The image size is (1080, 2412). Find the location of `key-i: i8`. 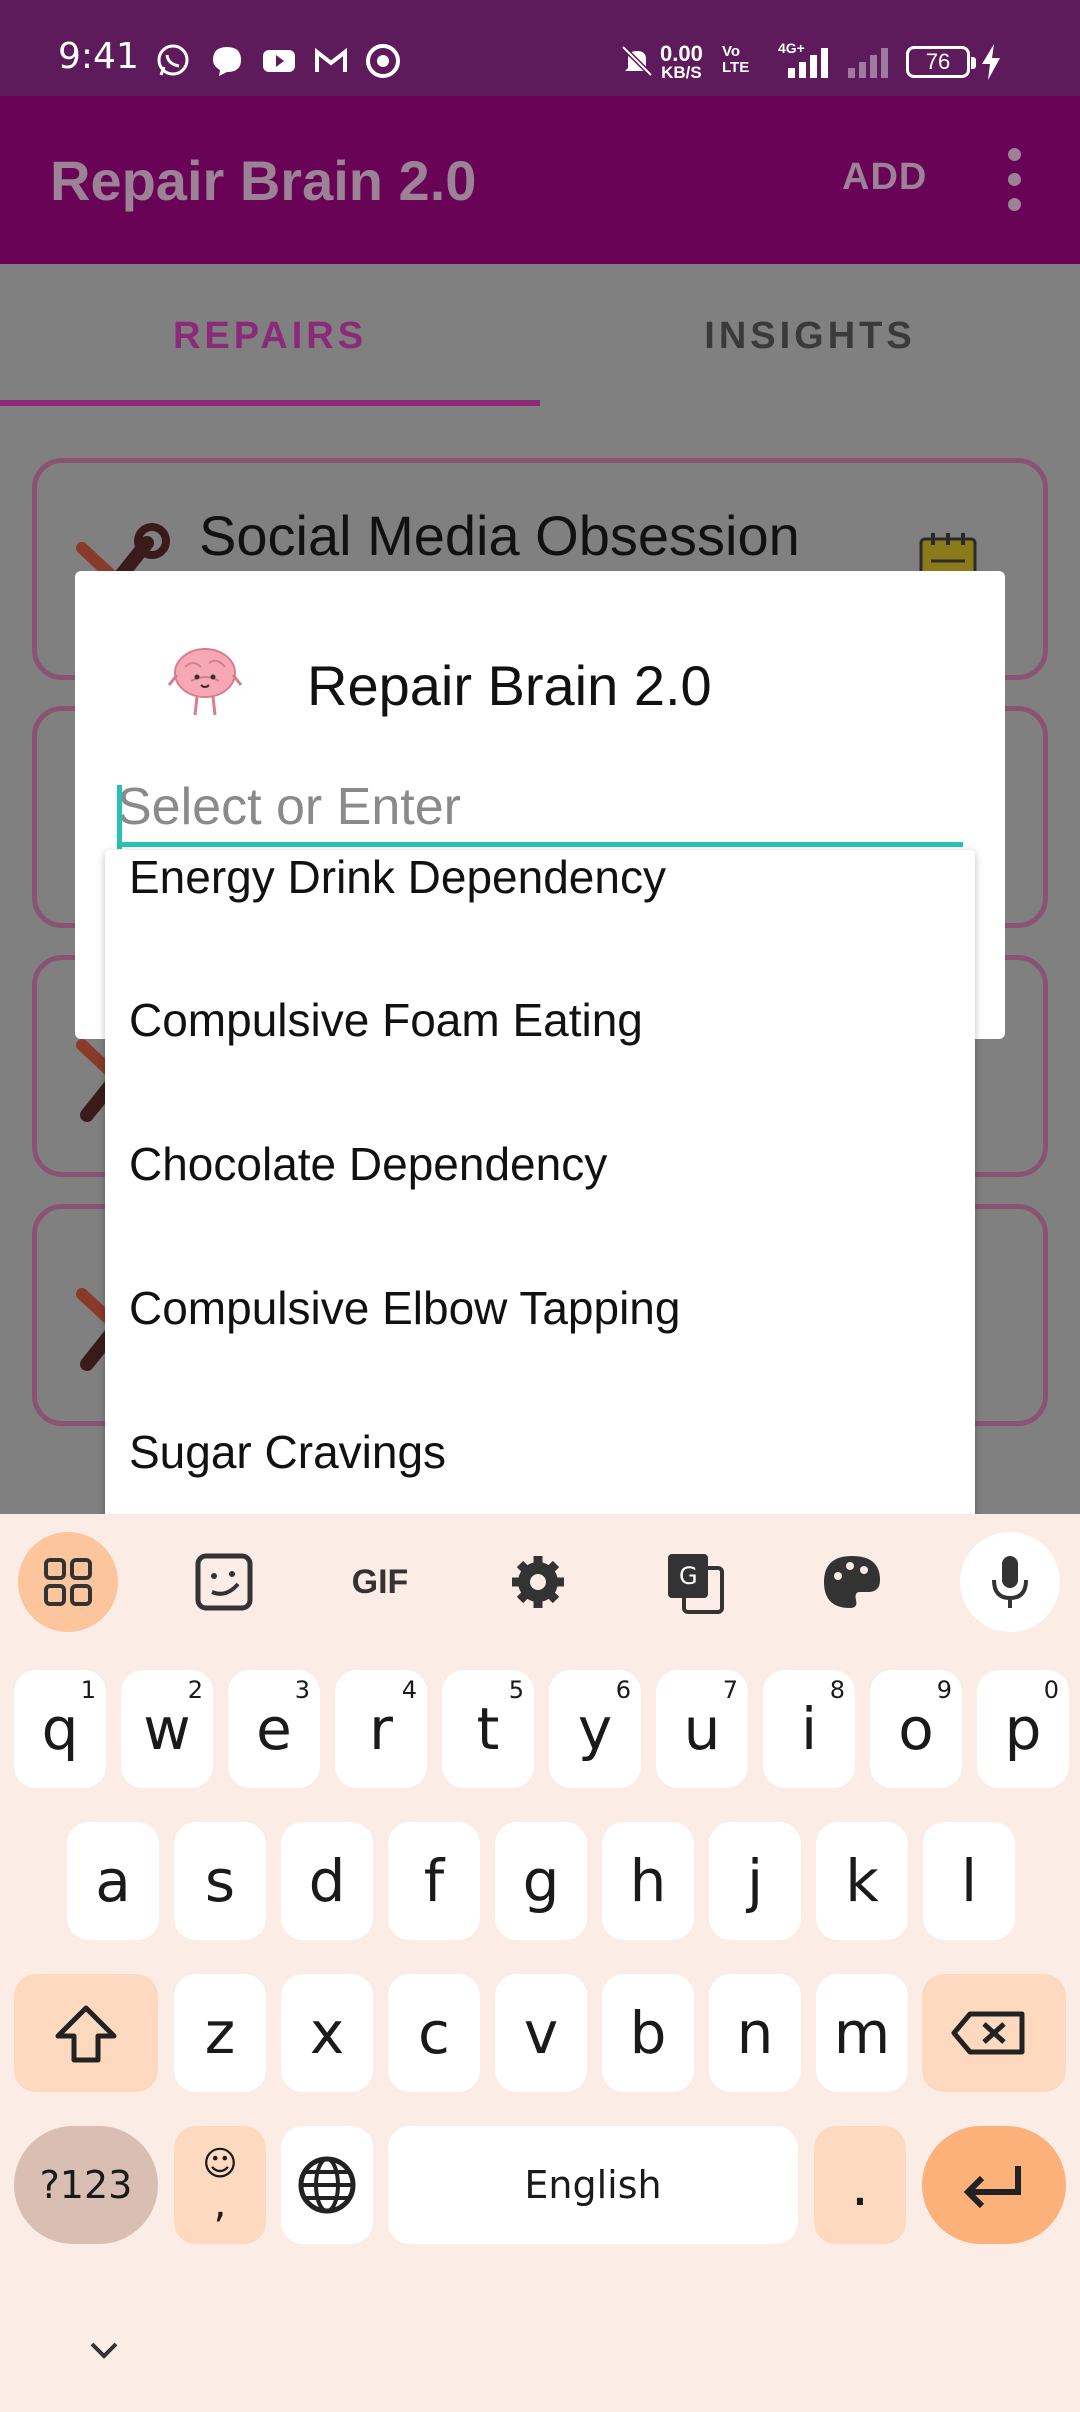

key-i: i8 is located at coordinates (809, 1729).